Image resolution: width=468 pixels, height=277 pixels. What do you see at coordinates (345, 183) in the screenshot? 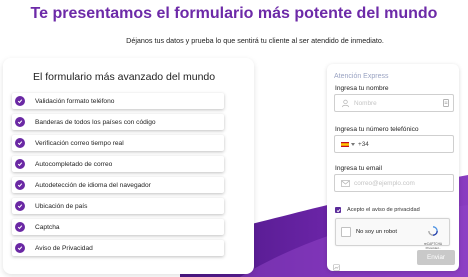
I see `mail-icon` at bounding box center [345, 183].